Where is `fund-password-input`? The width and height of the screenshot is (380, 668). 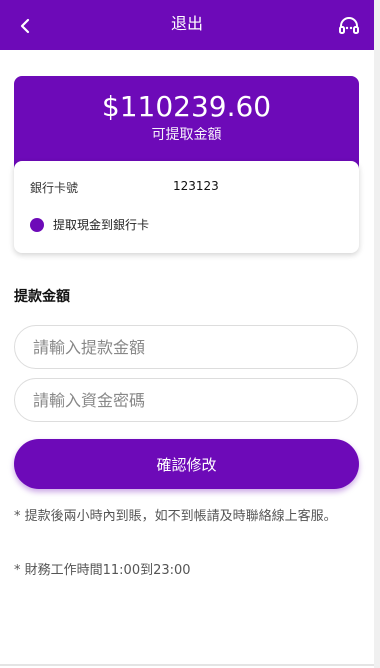 fund-password-input is located at coordinates (186, 400).